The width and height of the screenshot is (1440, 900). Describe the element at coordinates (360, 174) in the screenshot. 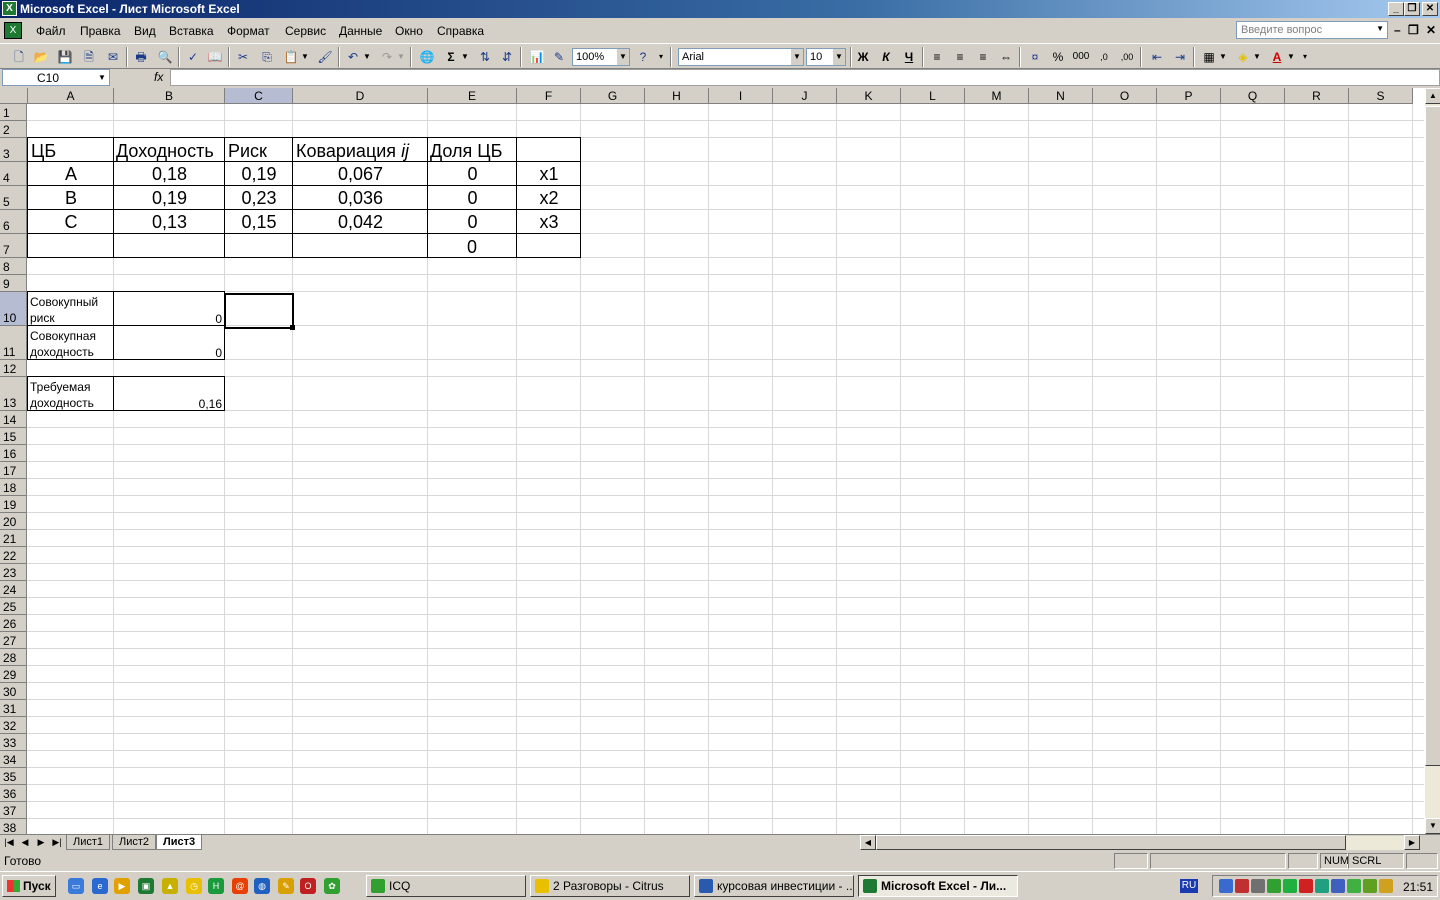

I see `cell-cov-4: 0,067` at that location.